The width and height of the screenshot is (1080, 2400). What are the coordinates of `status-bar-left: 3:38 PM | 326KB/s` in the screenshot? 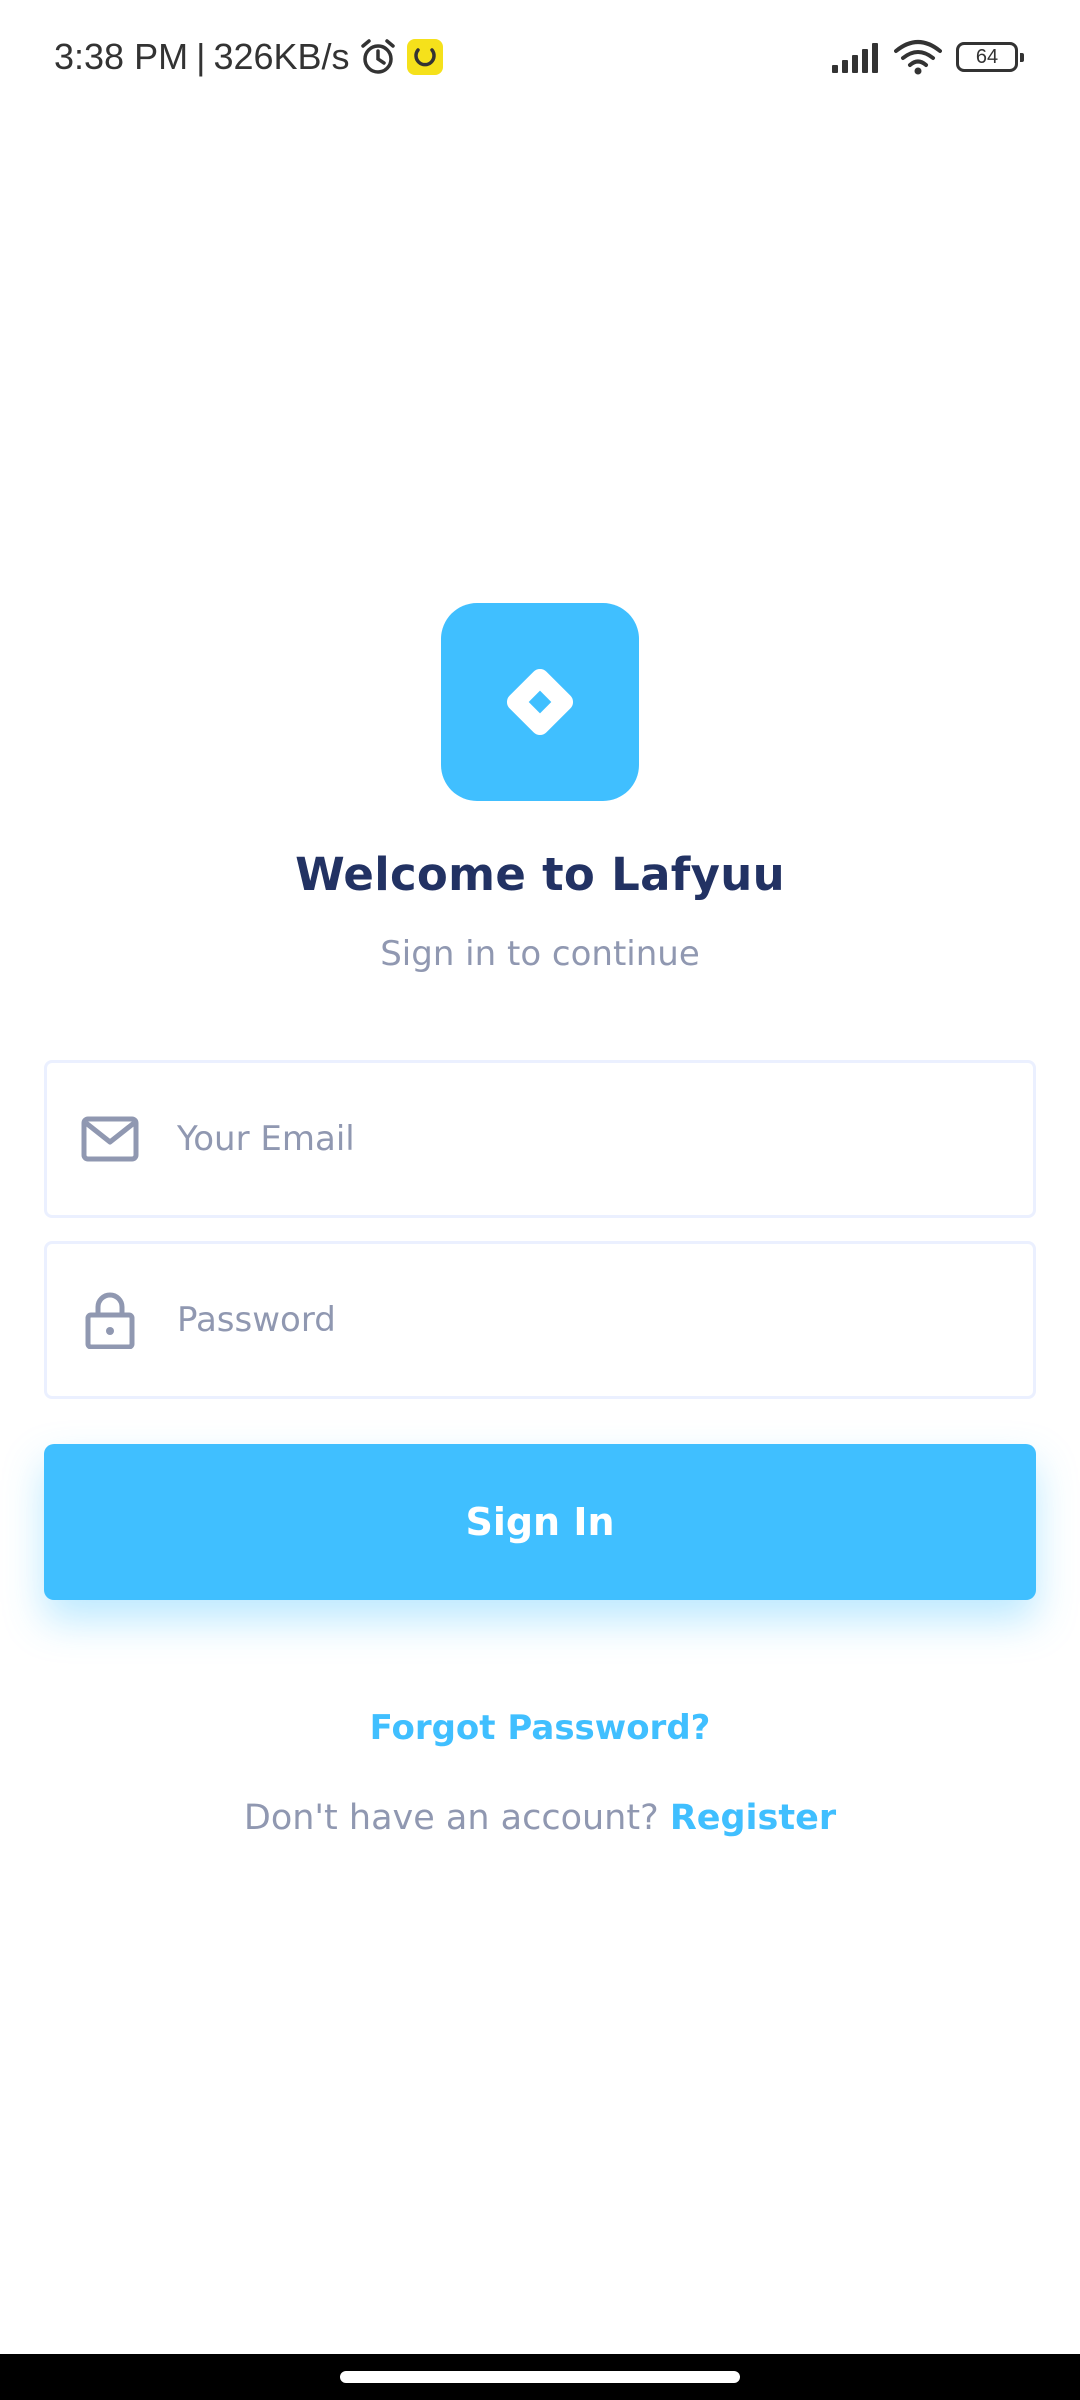 It's located at (249, 57).